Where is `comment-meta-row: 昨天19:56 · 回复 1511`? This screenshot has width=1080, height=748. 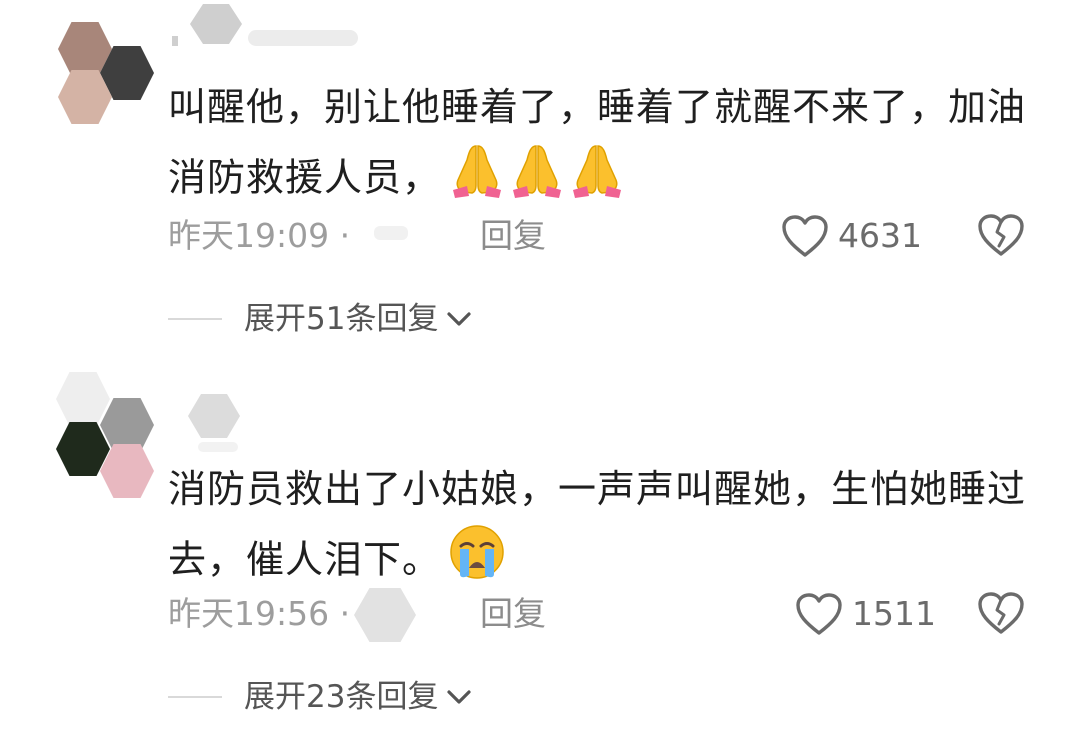 comment-meta-row: 昨天19:56 · 回复 1511 is located at coordinates (608, 614).